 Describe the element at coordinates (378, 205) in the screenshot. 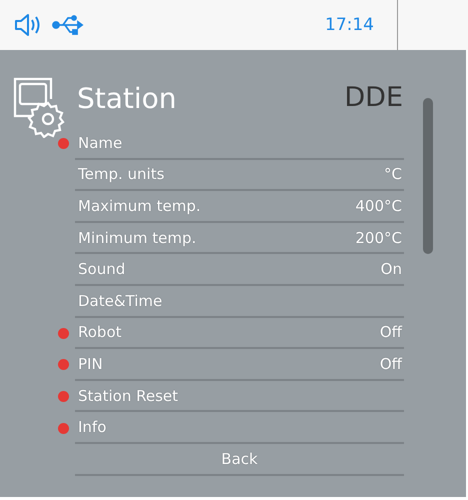

I see `item-value: 400°C` at that location.